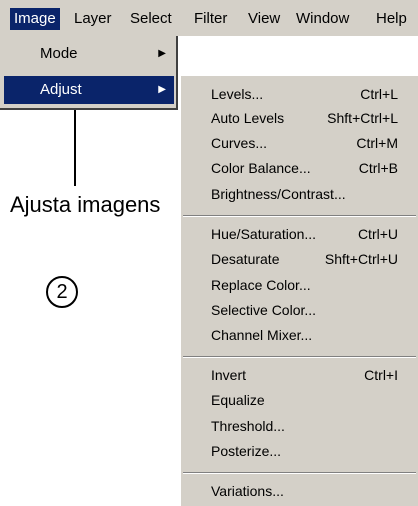  I want to click on menu-view: View, so click(264, 19).